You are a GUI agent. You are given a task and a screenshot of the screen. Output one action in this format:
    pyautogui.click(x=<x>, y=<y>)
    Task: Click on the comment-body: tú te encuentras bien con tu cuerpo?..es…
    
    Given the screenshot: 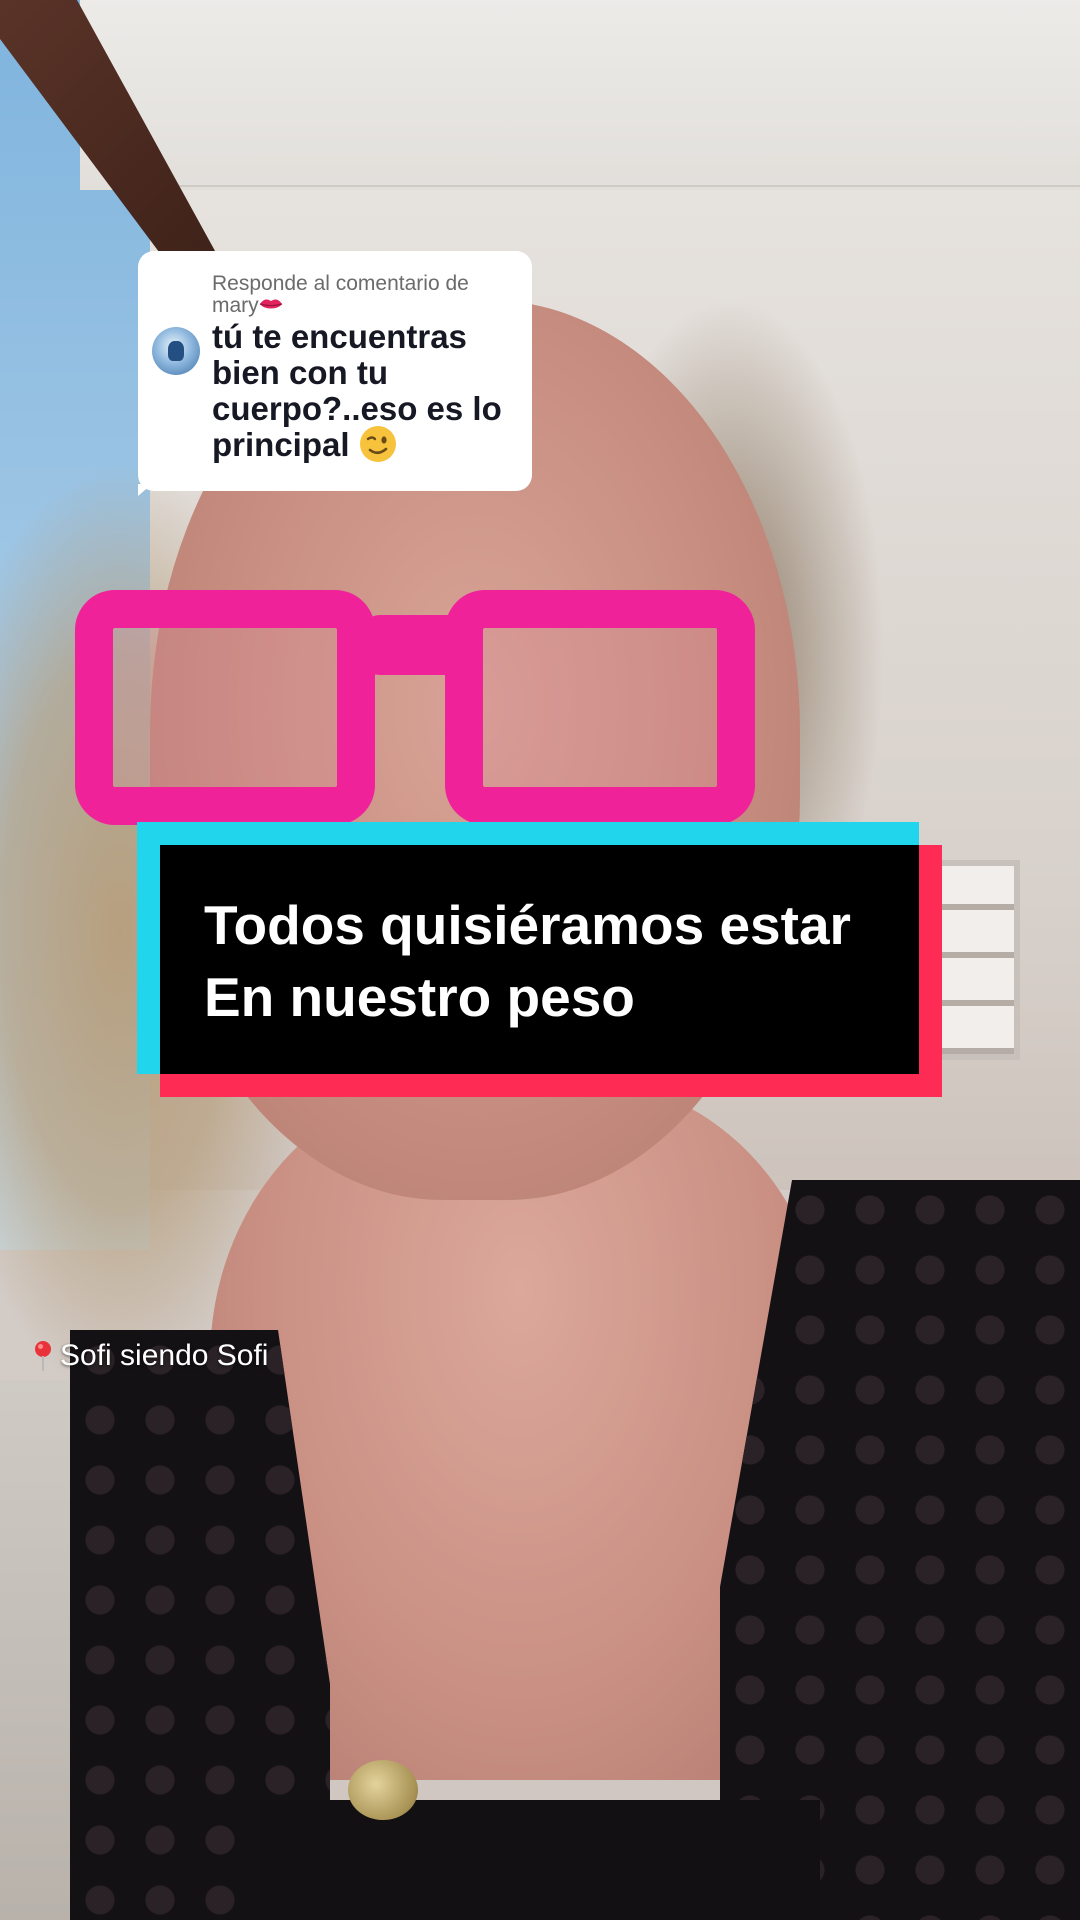 What is the action you would take?
    pyautogui.click(x=357, y=390)
    